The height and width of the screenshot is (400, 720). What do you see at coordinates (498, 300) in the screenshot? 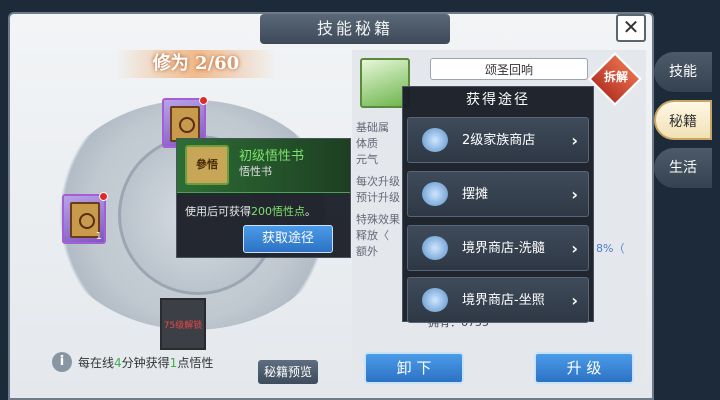
I see `source-item-realm-shop-zuozhao: 境界商店-坐照 ›` at bounding box center [498, 300].